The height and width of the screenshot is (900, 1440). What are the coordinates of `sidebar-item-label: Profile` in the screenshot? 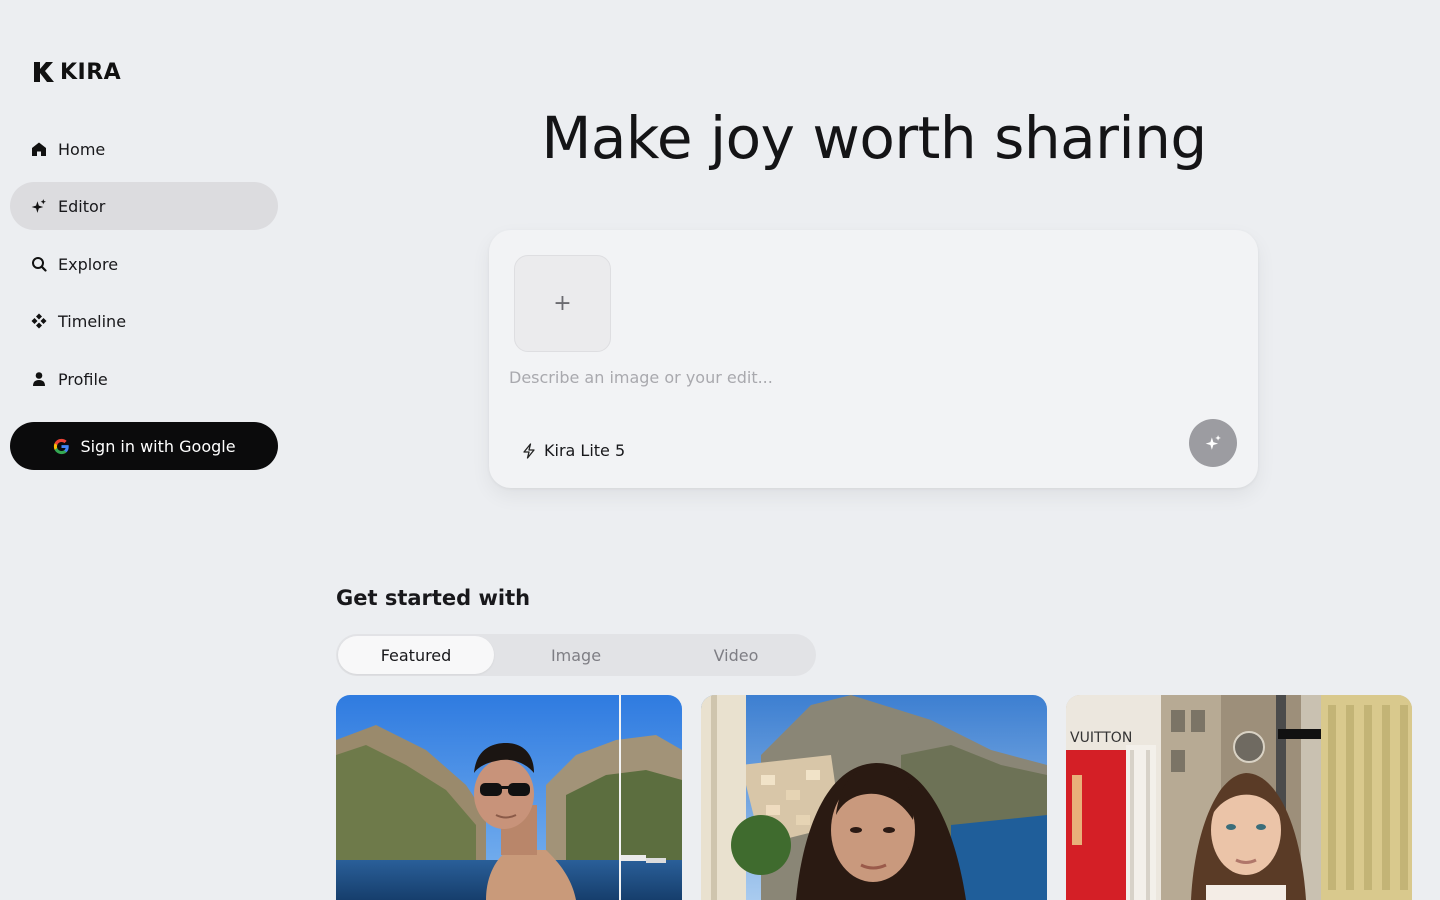 It's located at (83, 379).